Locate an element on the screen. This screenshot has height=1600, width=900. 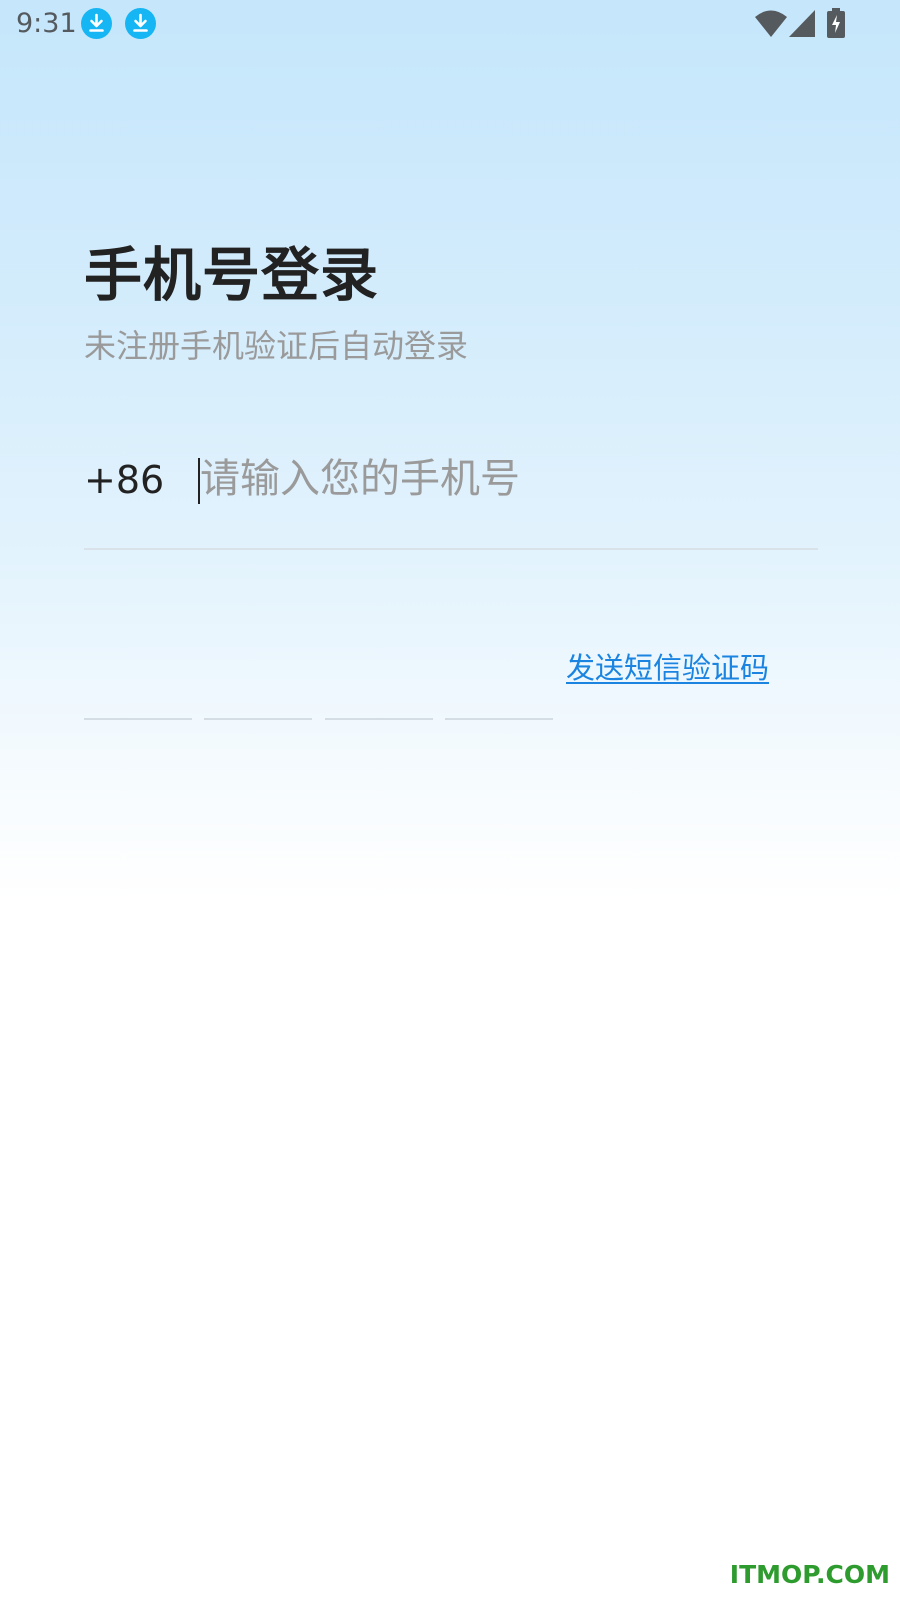
country-code: +86 is located at coordinates (124, 480).